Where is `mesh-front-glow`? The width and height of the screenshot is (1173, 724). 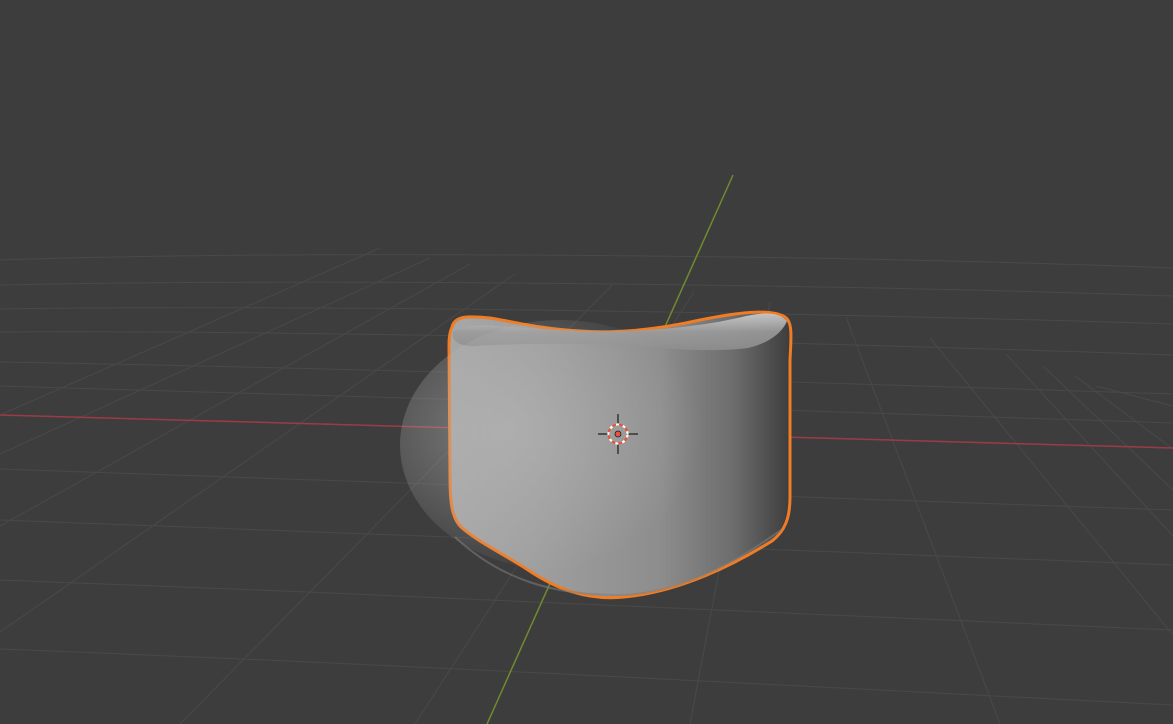 mesh-front-glow is located at coordinates (560, 445).